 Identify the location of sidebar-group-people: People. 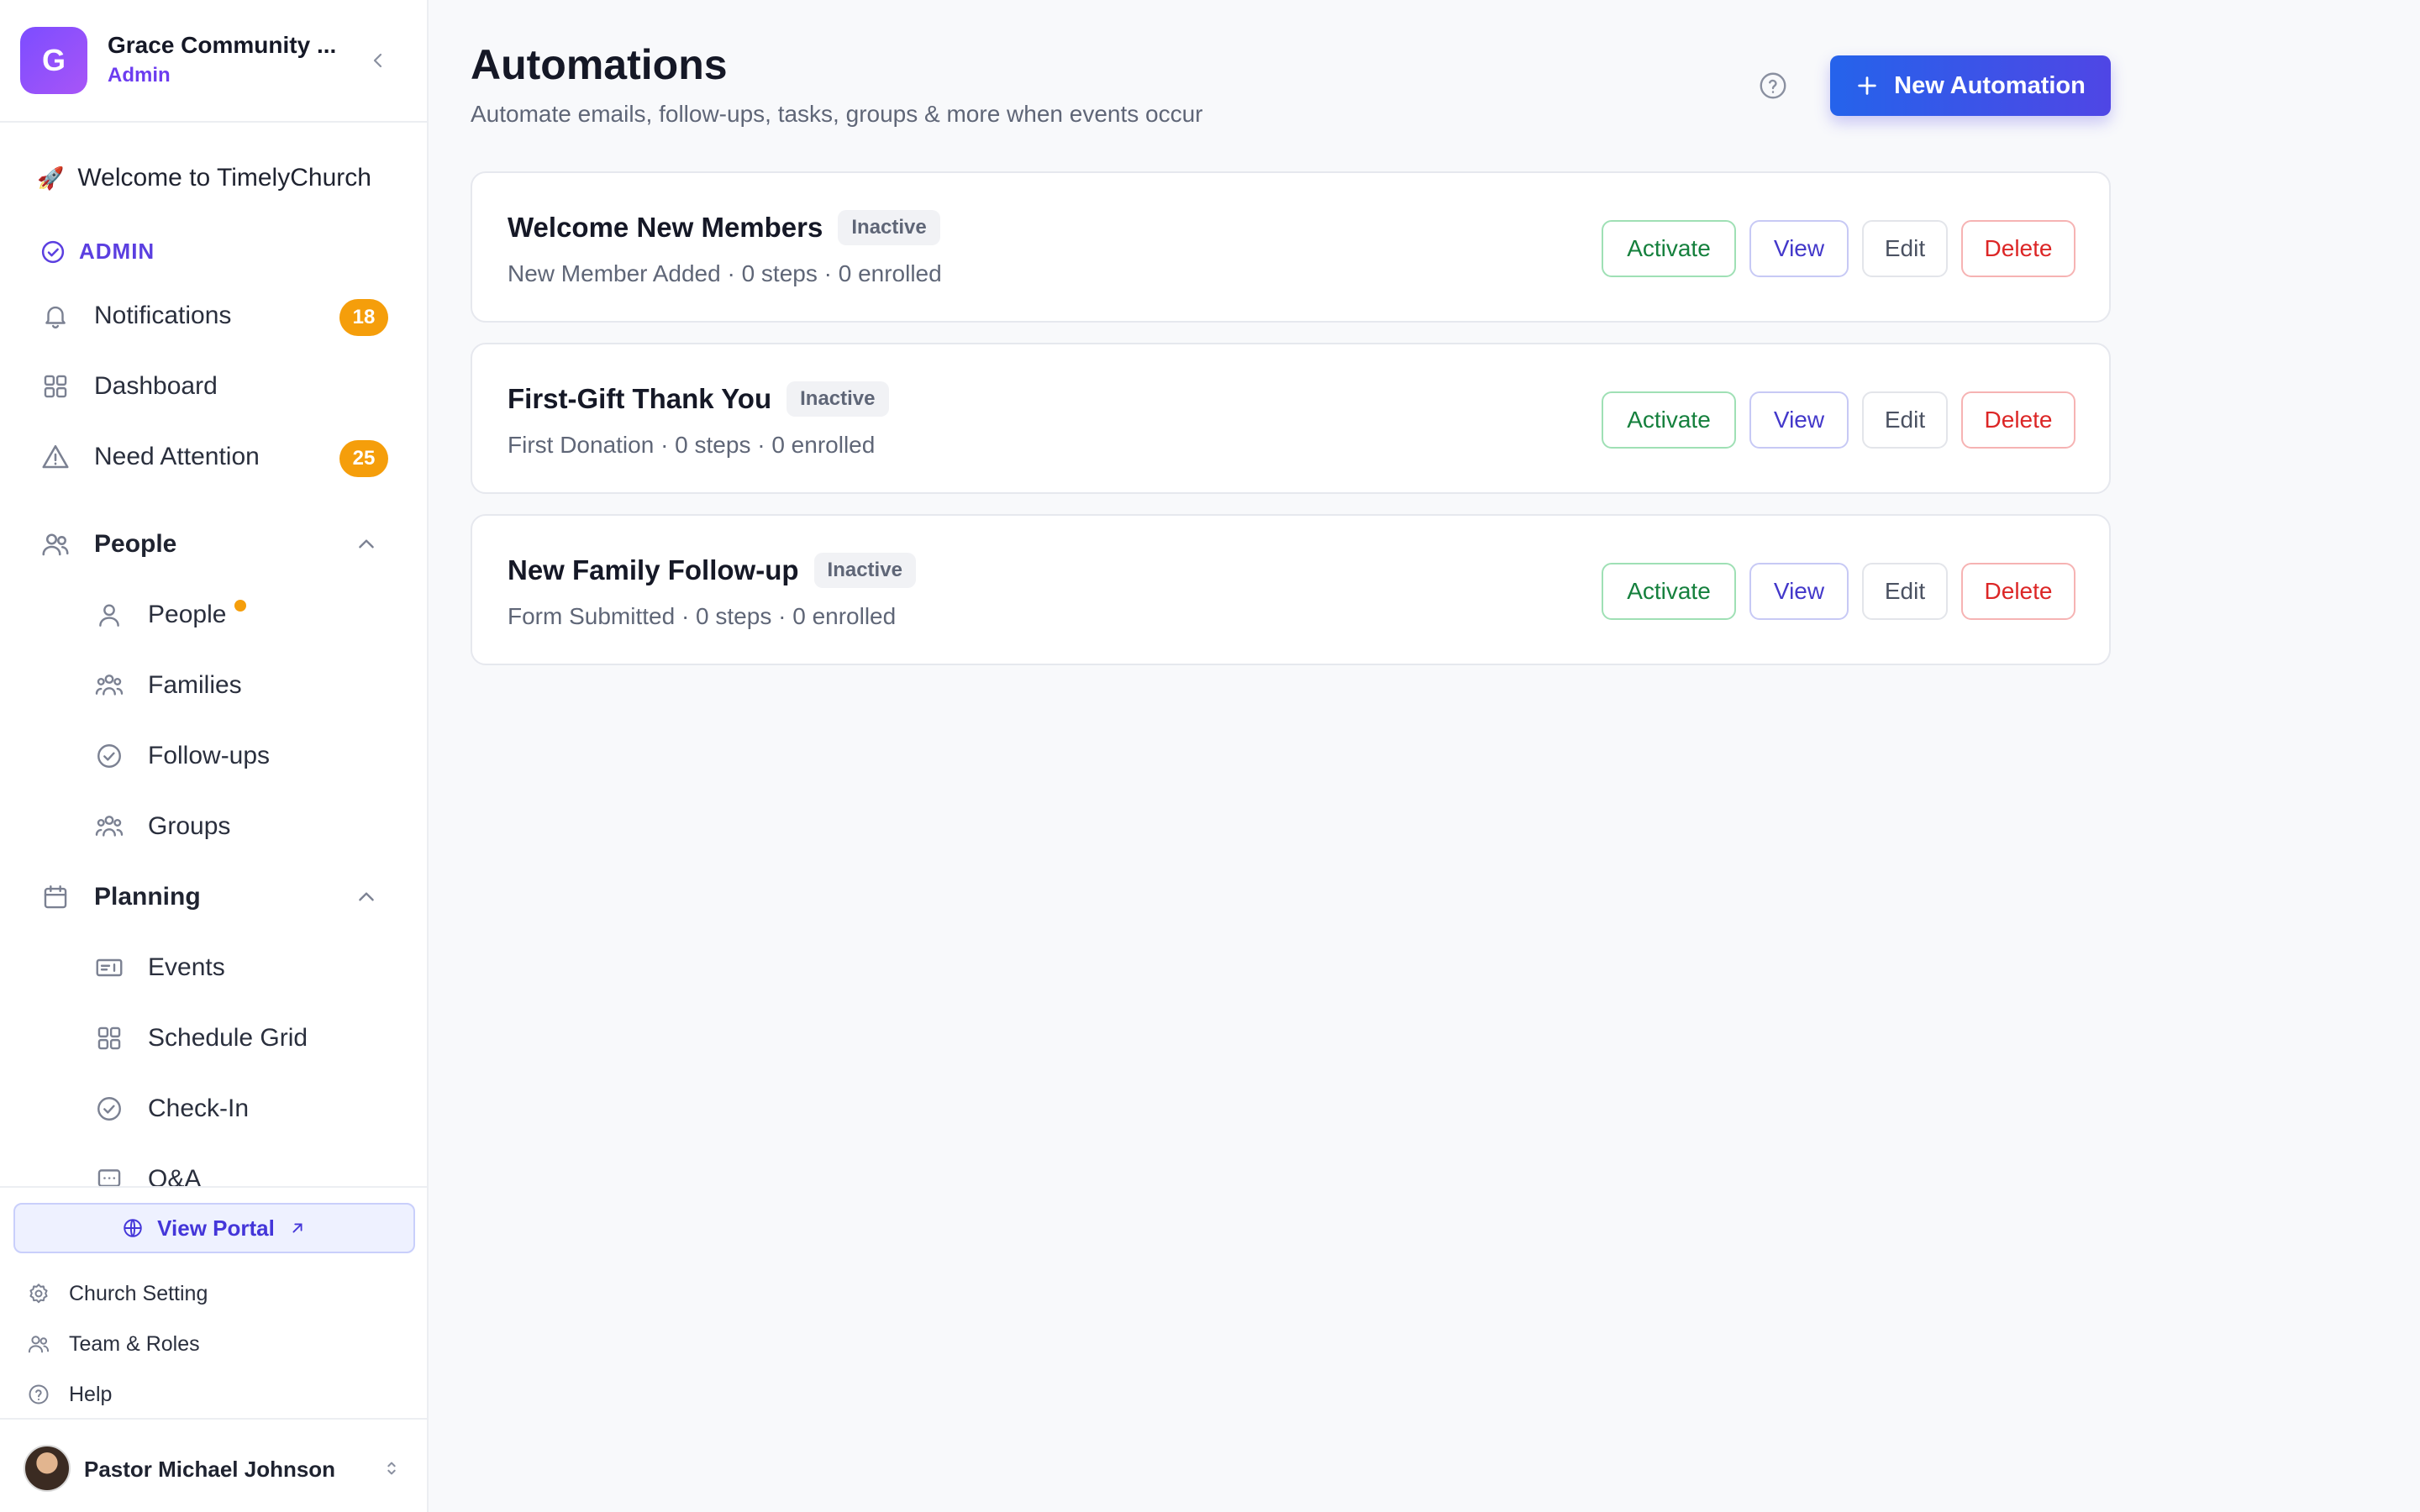
(218, 544).